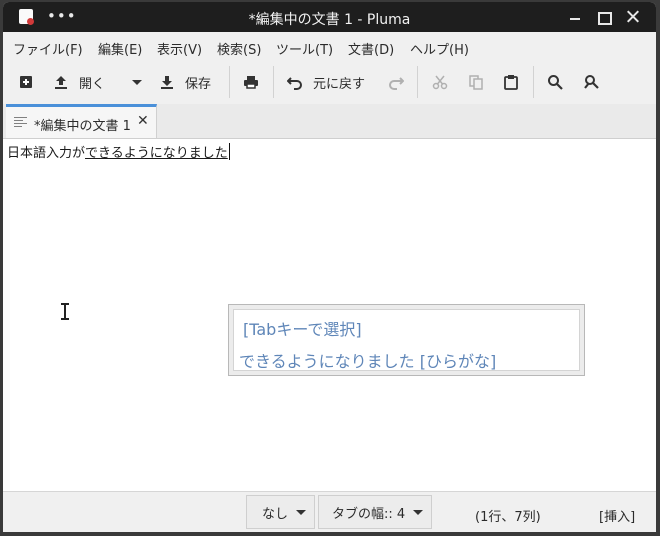 Image resolution: width=660 pixels, height=536 pixels. I want to click on cut-button, so click(440, 82).